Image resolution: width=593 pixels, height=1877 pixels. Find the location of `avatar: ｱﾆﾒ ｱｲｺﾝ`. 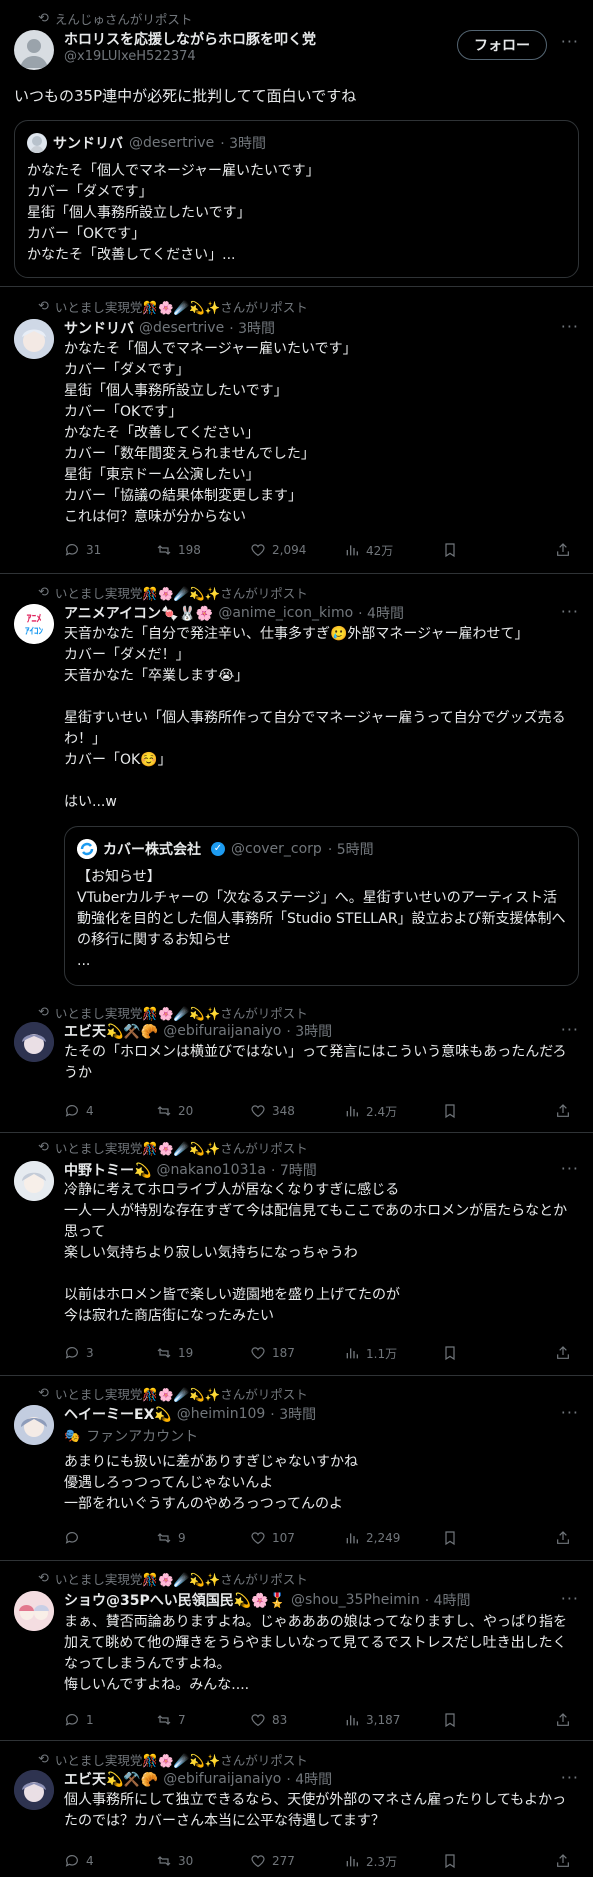

avatar: ｱﾆﾒ ｱｲｺﾝ is located at coordinates (34, 624).